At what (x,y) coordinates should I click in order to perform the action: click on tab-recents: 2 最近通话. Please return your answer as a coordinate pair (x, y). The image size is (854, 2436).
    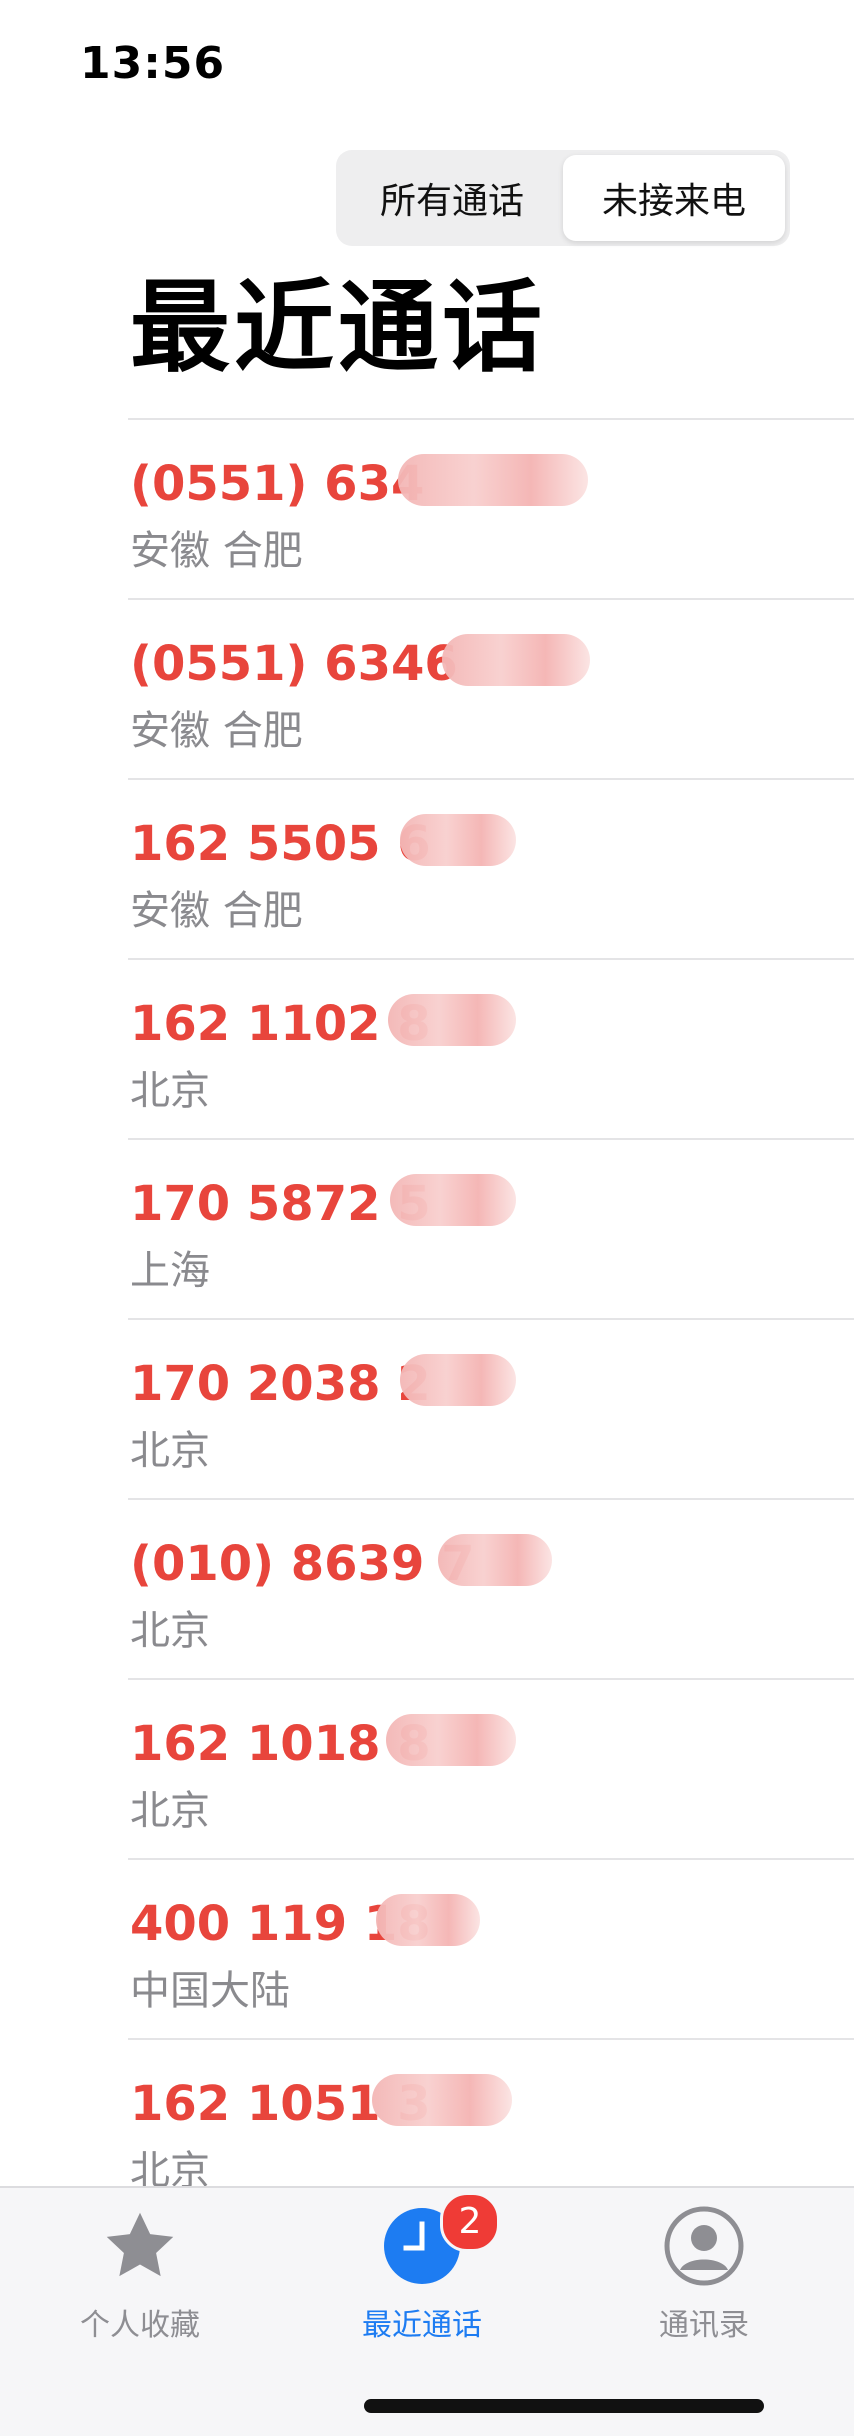
    Looking at the image, I should click on (422, 2273).